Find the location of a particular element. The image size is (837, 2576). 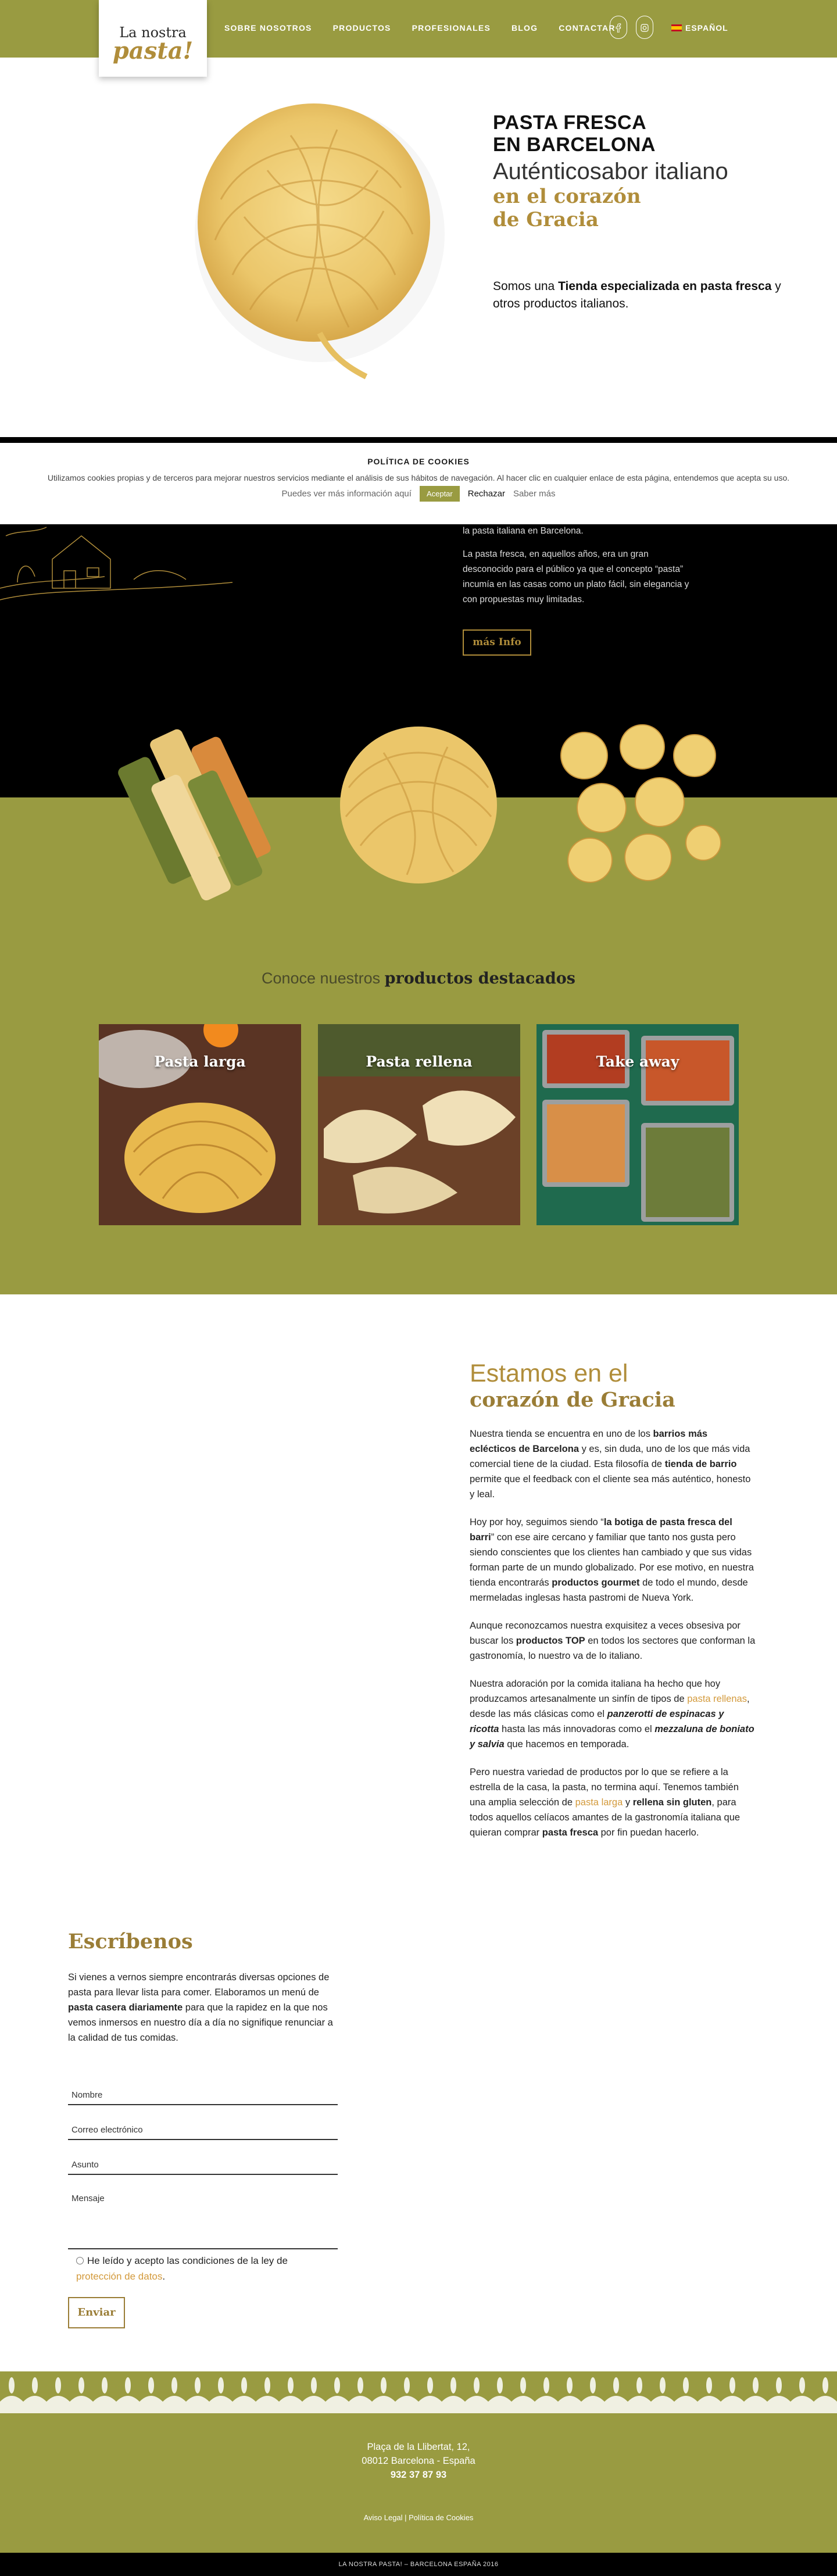

estamos-p2-a: Hoy por hoy, seguimos siendo “ is located at coordinates (537, 1522).